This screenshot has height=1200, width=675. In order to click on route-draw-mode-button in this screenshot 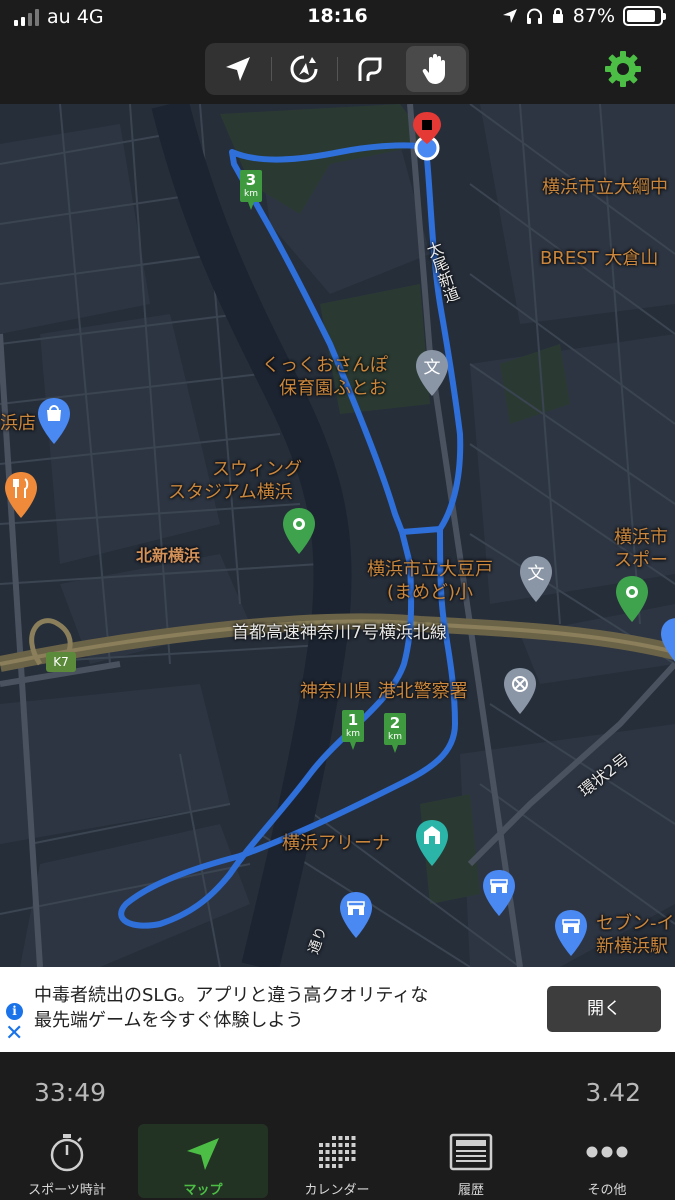, I will do `click(370, 69)`.